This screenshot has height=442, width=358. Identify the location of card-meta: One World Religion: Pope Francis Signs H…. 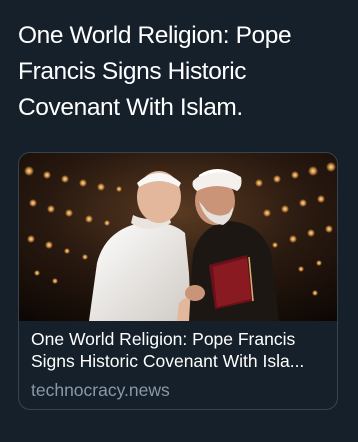
(181, 364).